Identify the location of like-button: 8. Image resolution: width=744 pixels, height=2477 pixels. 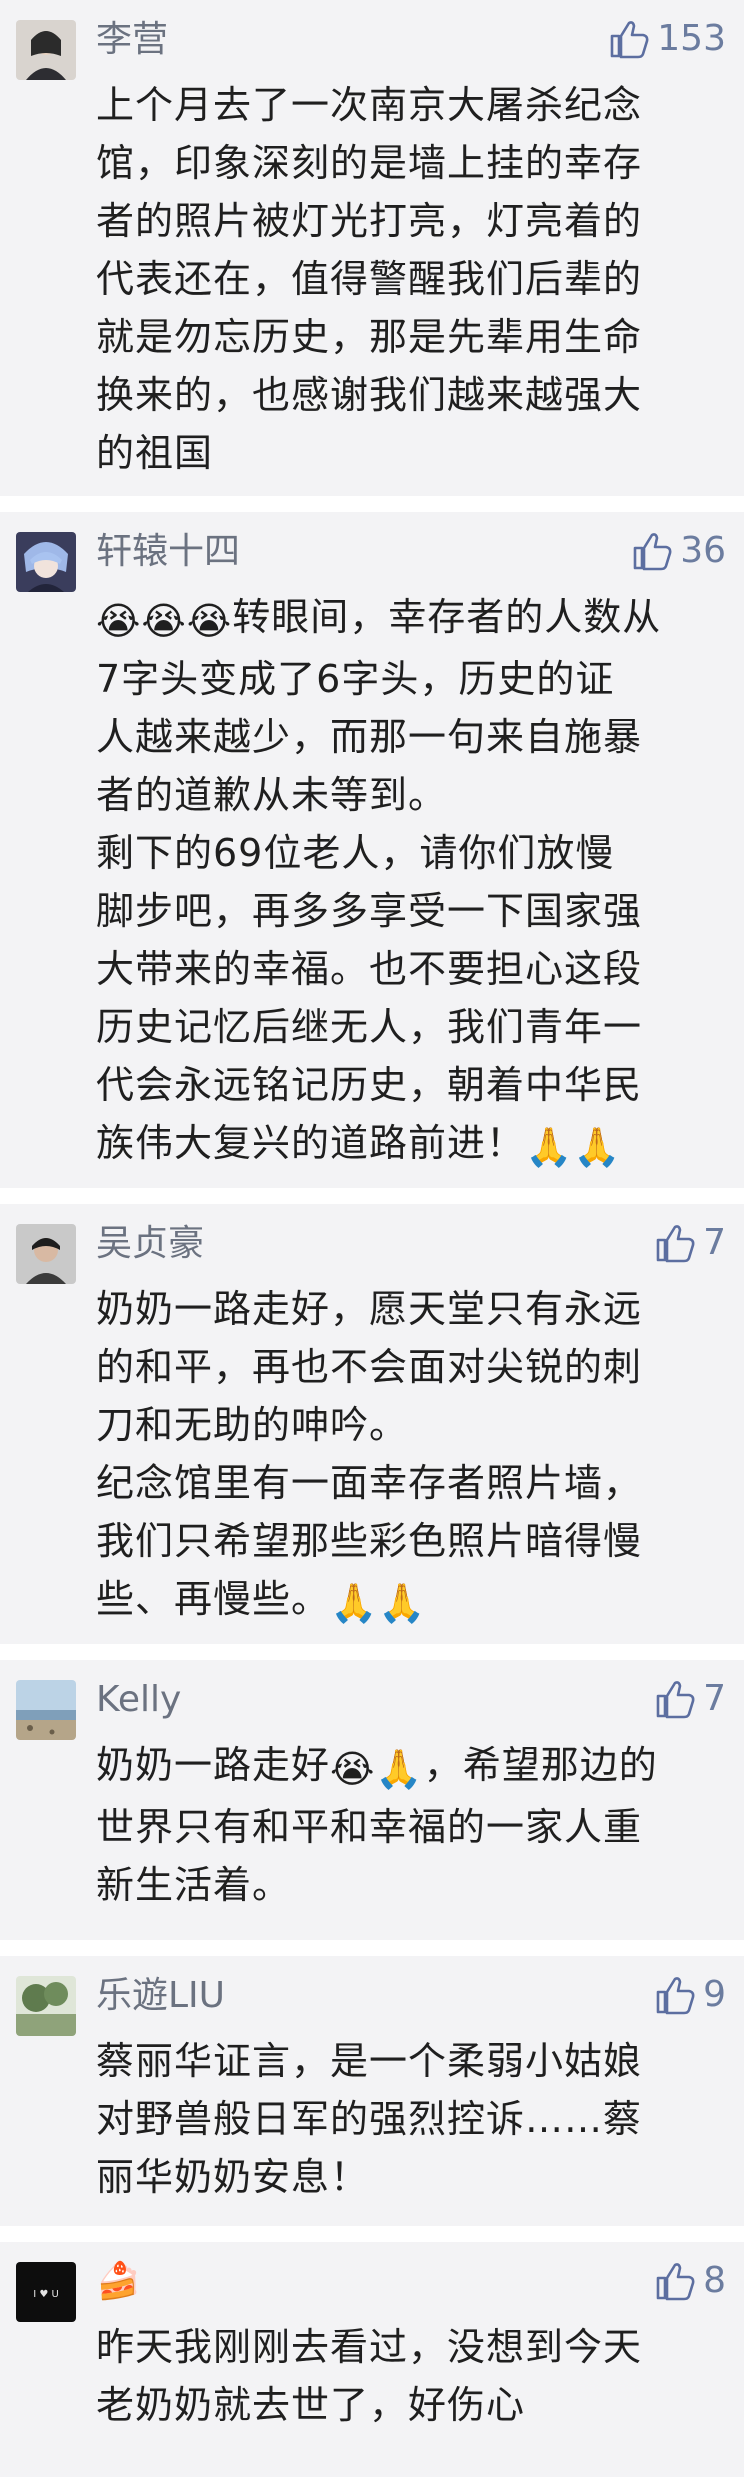
(689, 2281).